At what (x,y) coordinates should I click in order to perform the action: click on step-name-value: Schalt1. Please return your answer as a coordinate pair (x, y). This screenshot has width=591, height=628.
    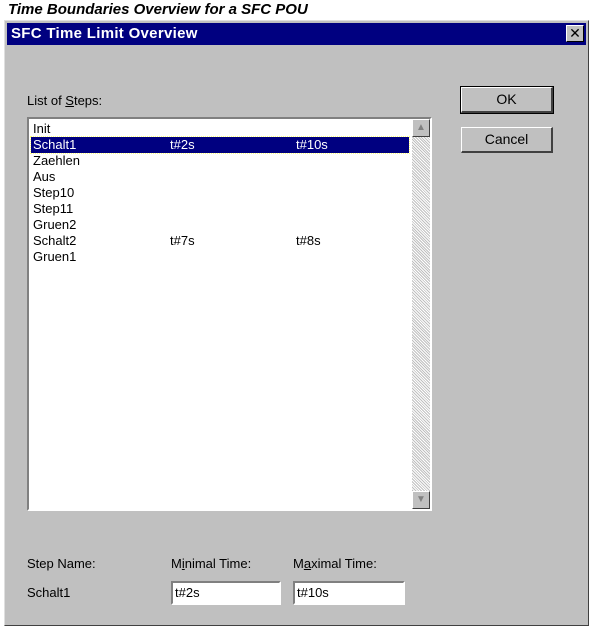
    Looking at the image, I should click on (49, 592).